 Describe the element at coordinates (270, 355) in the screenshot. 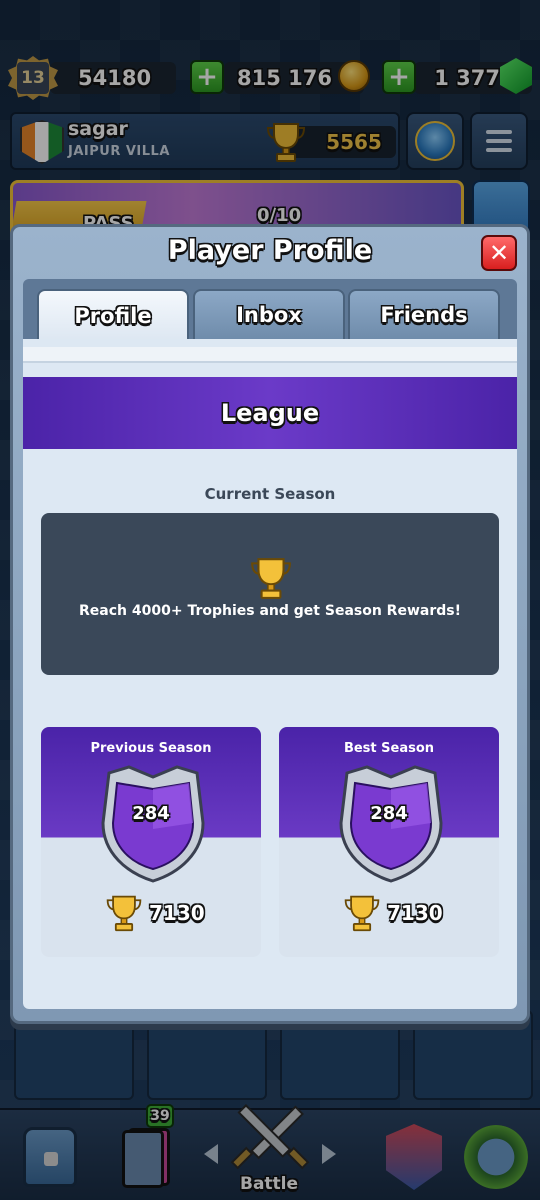

I see `content-divider` at that location.